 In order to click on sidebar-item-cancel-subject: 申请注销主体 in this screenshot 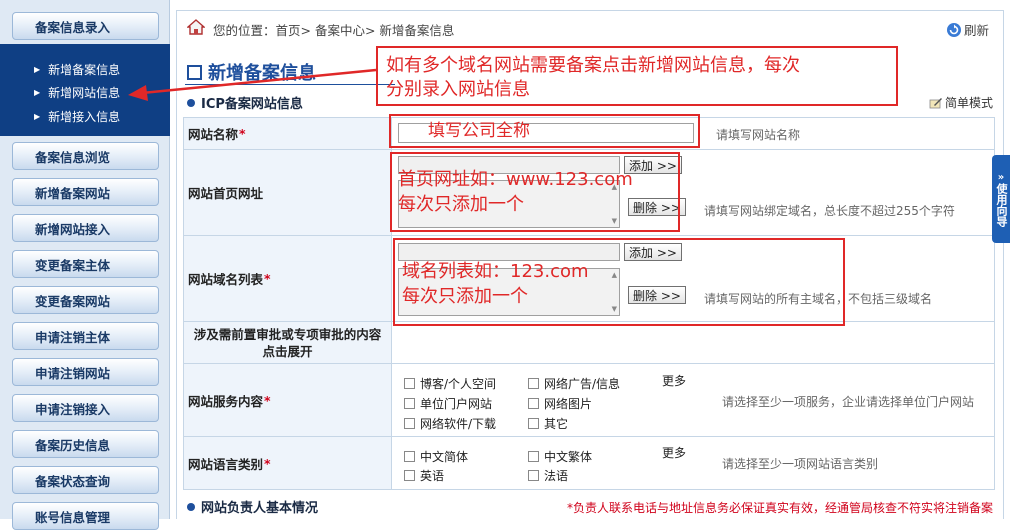, I will do `click(85, 336)`.